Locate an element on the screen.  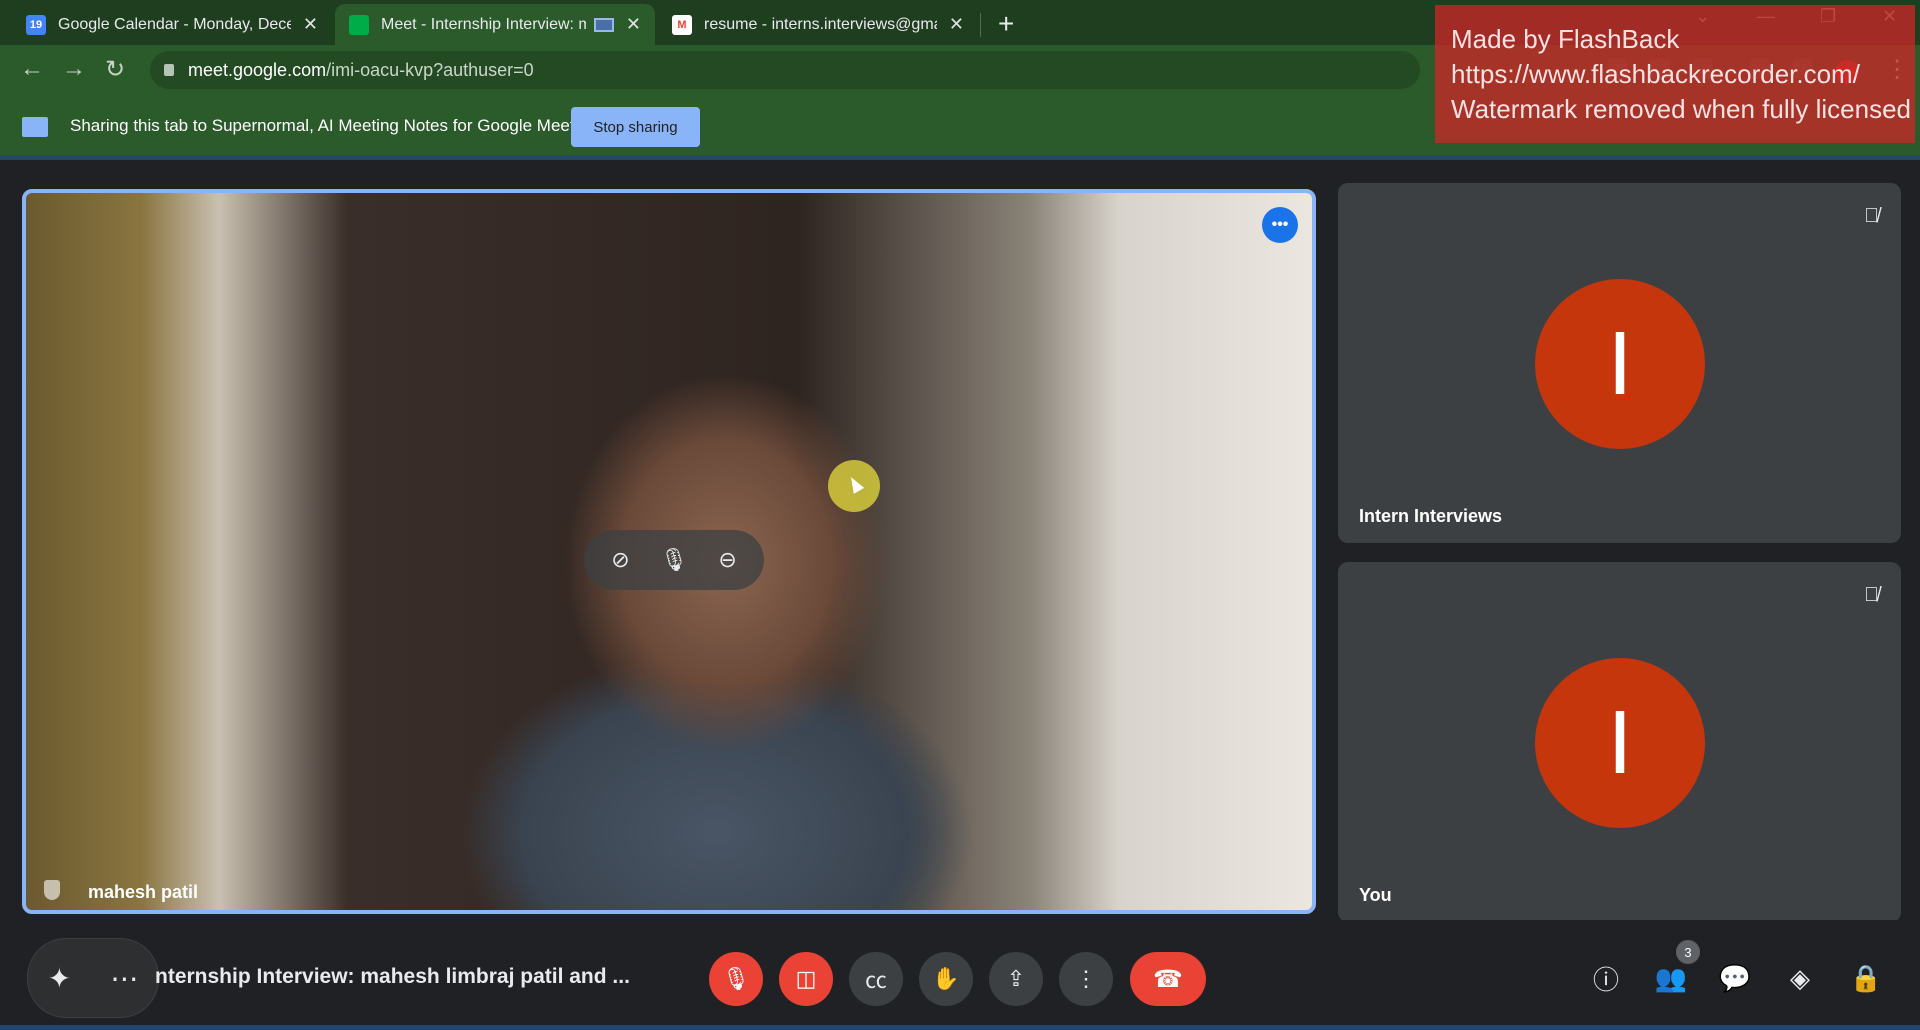
present-screen-button: ⇪ is located at coordinates (1016, 979).